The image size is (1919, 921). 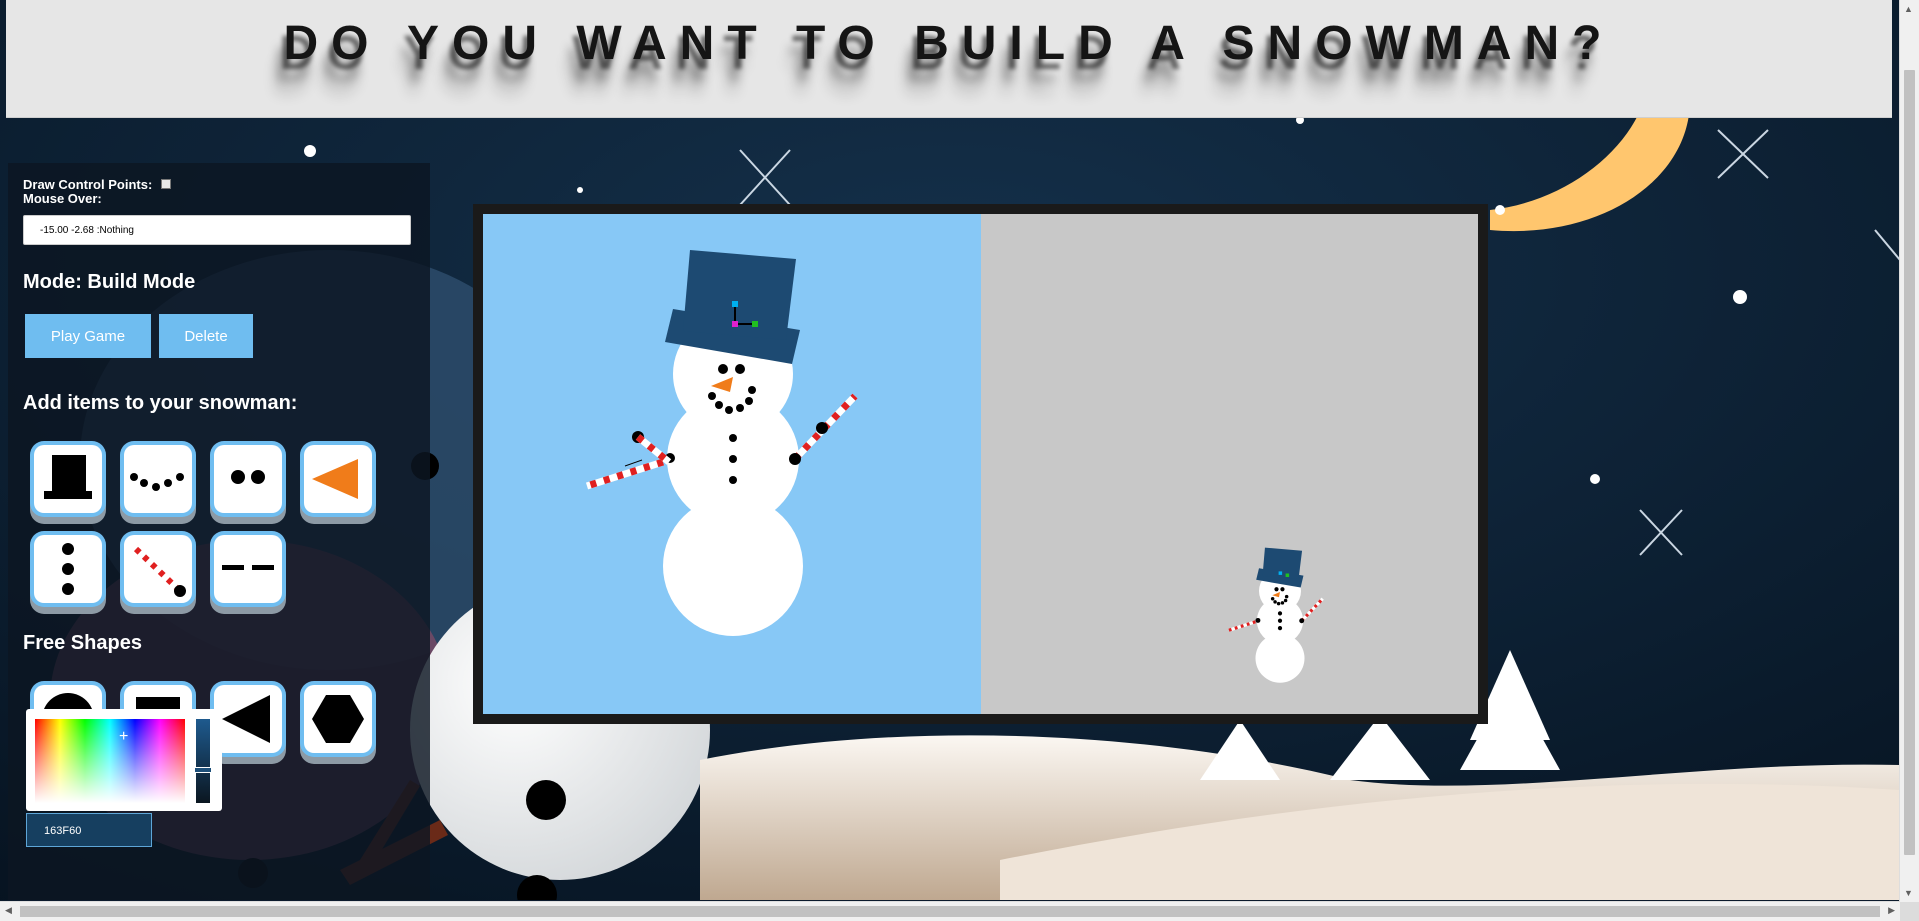 I want to click on snowman-small, so click(x=1276, y=615).